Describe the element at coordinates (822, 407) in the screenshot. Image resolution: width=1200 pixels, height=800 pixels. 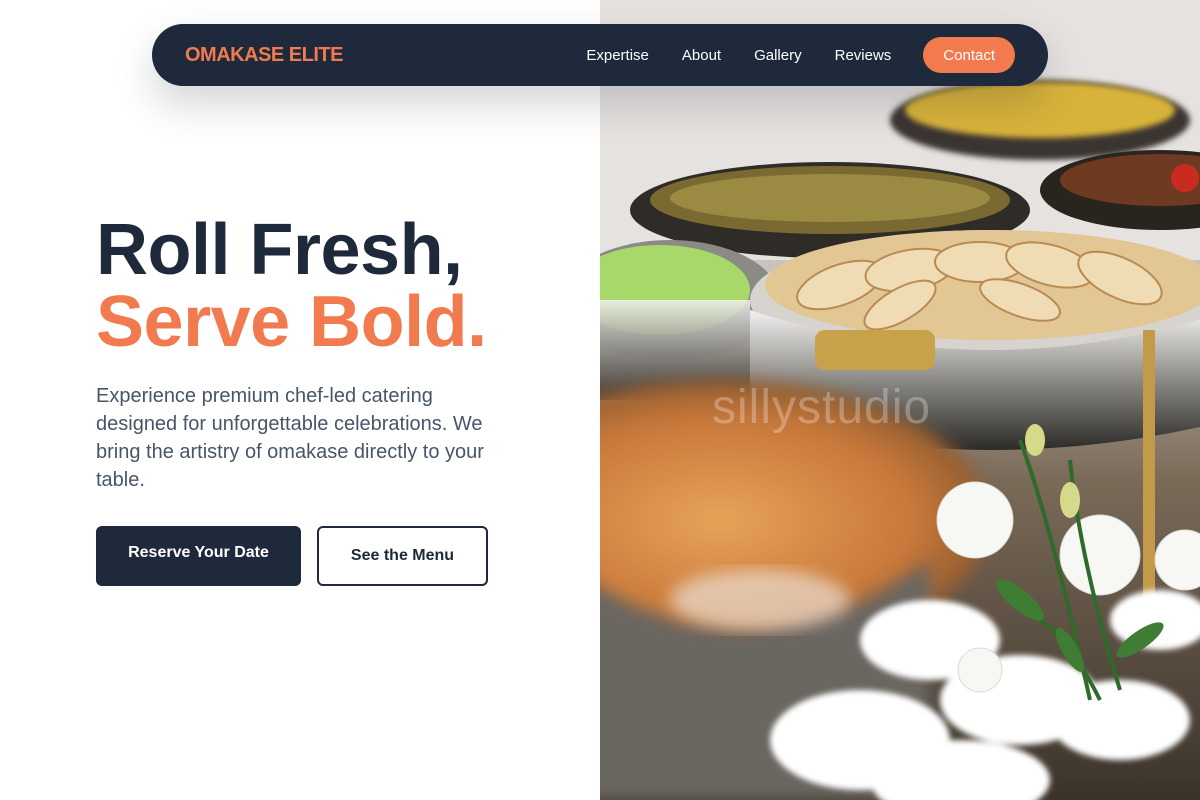
I see `image-watermark: sillystudio` at that location.